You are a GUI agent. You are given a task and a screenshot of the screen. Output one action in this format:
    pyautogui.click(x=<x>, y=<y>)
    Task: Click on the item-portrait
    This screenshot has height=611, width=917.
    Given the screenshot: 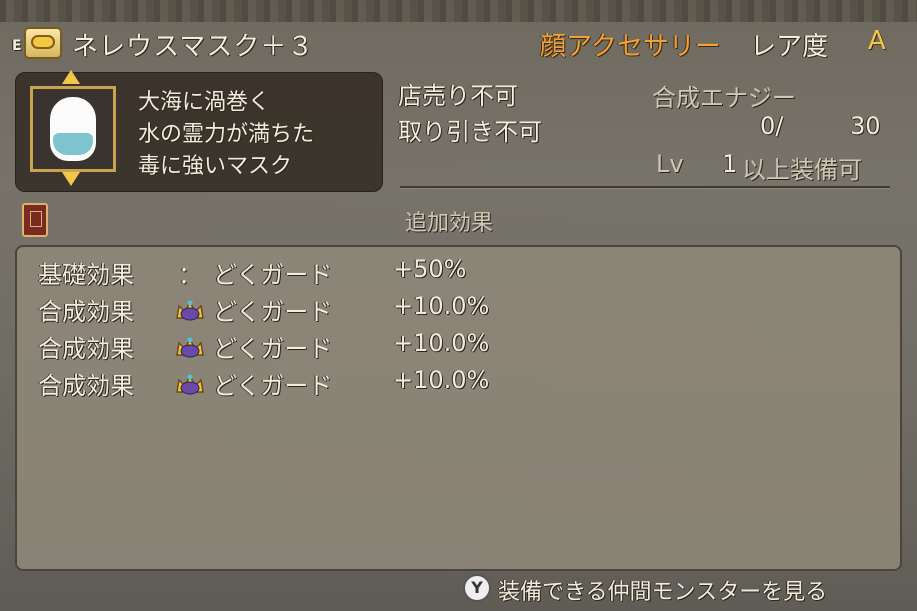 What is the action you would take?
    pyautogui.click(x=73, y=129)
    